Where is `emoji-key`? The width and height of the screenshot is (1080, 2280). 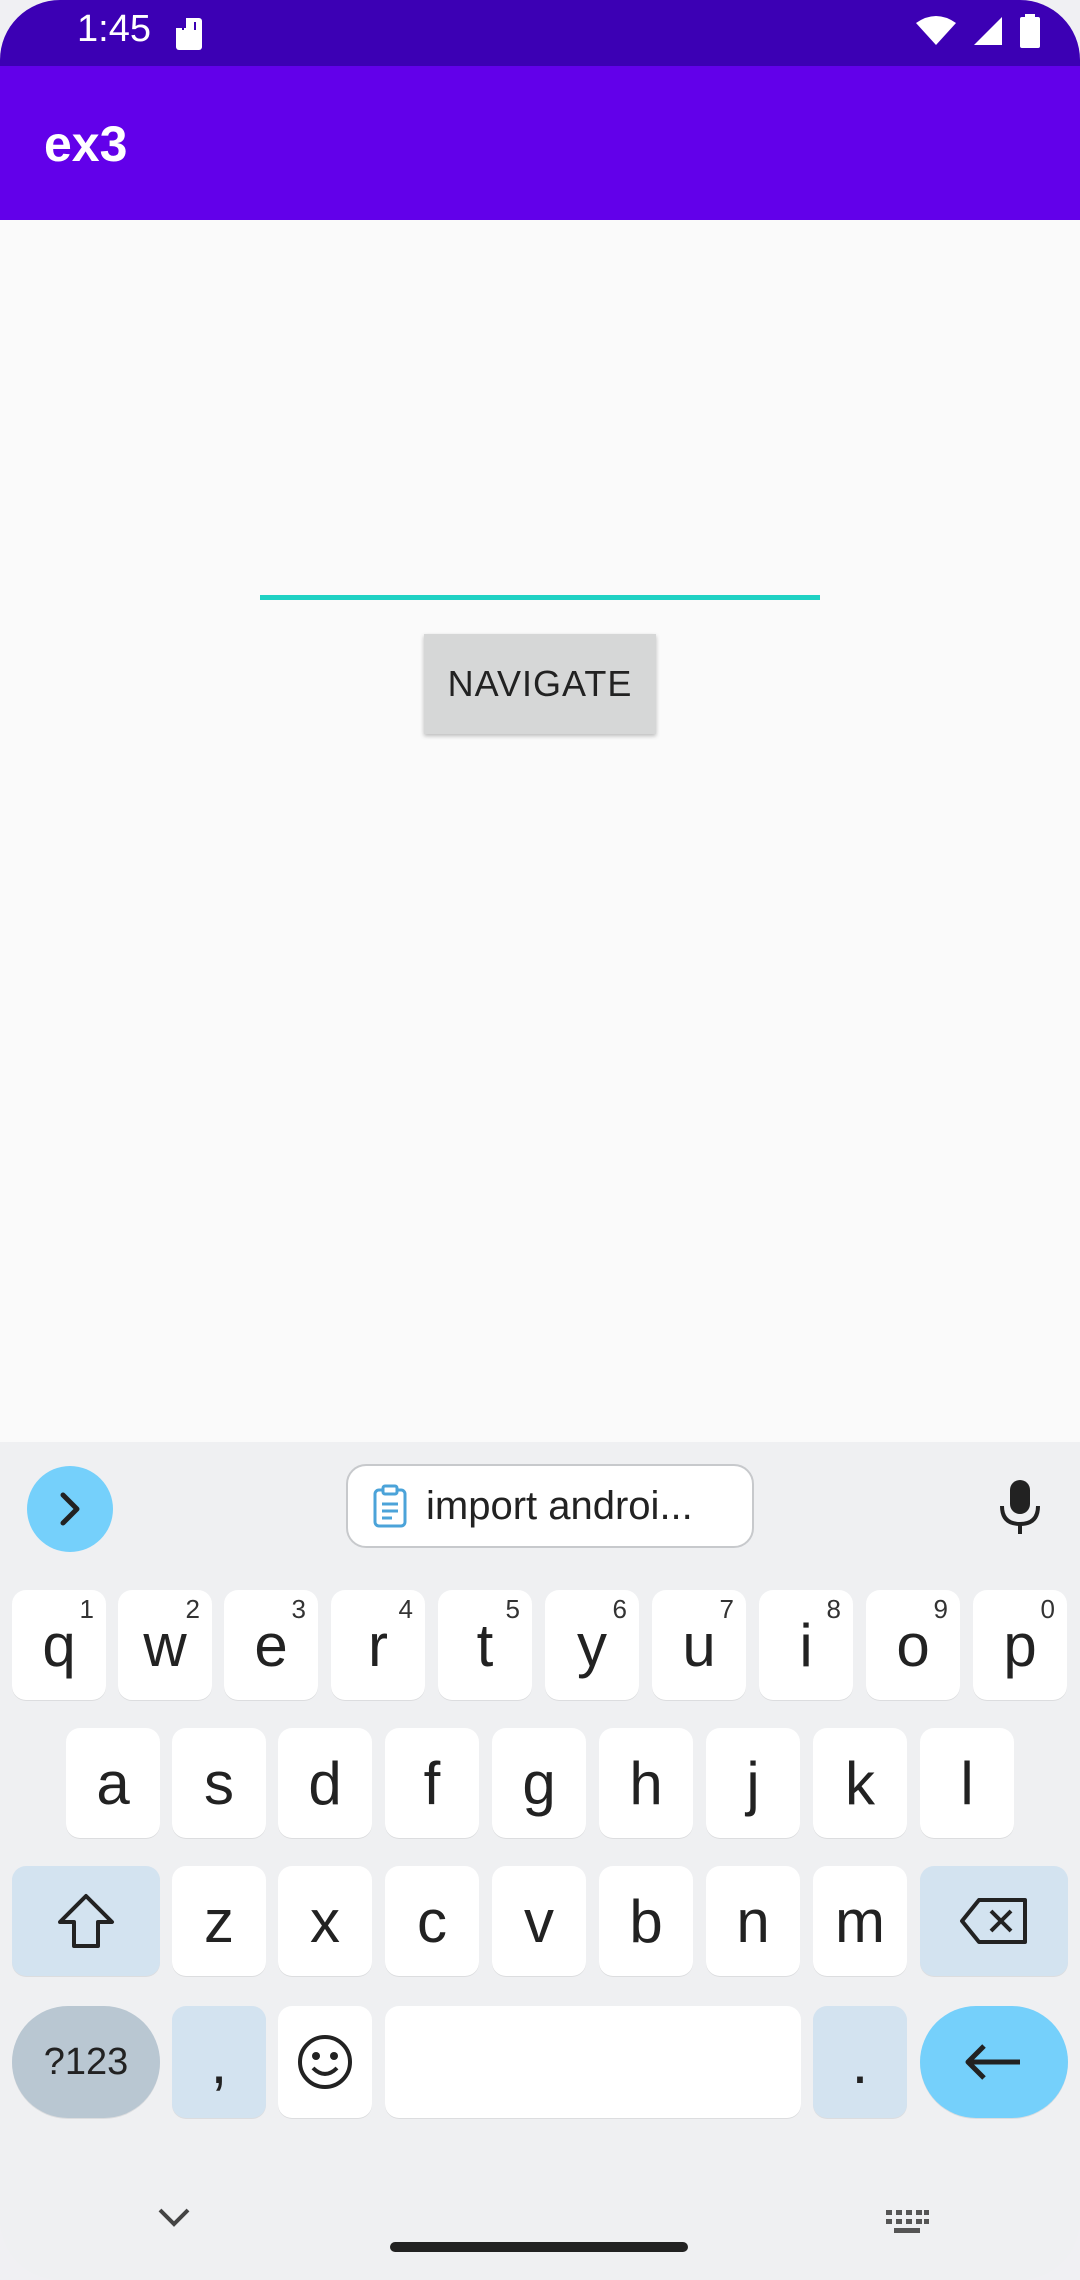
emoji-key is located at coordinates (325, 2062).